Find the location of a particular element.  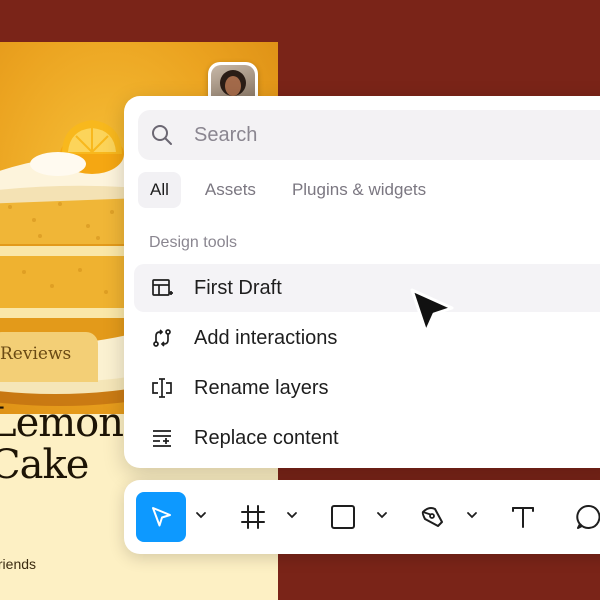

pen-icon is located at coordinates (432, 517).